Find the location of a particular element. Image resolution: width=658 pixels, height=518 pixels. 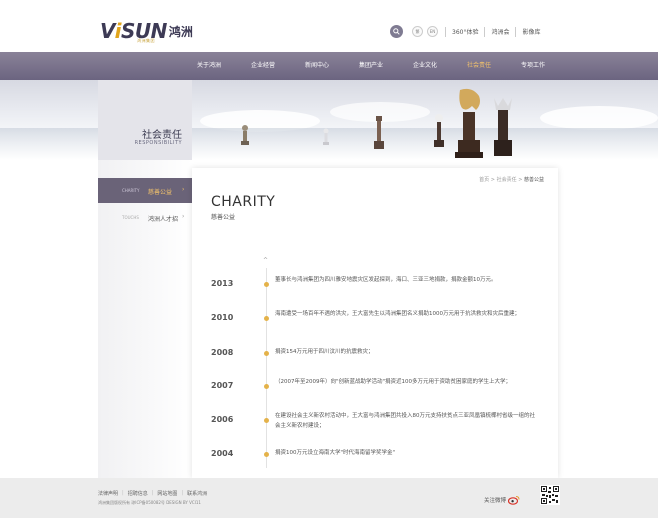

lang-english-button: EN is located at coordinates (432, 31).